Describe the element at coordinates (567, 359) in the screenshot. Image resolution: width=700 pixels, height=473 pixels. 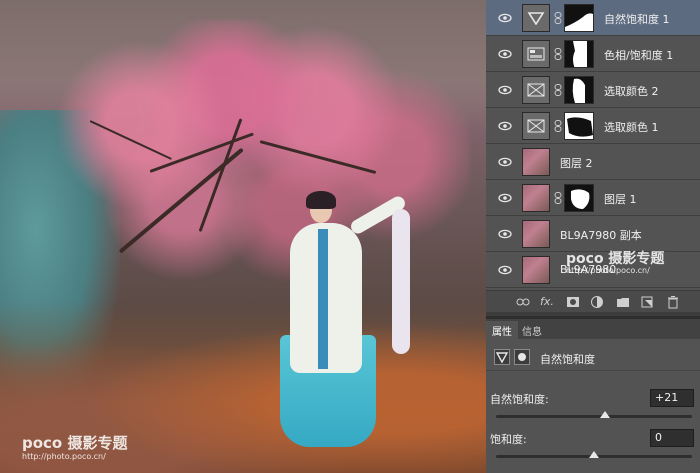
I see `adjustment-title: 自然饱和度` at that location.